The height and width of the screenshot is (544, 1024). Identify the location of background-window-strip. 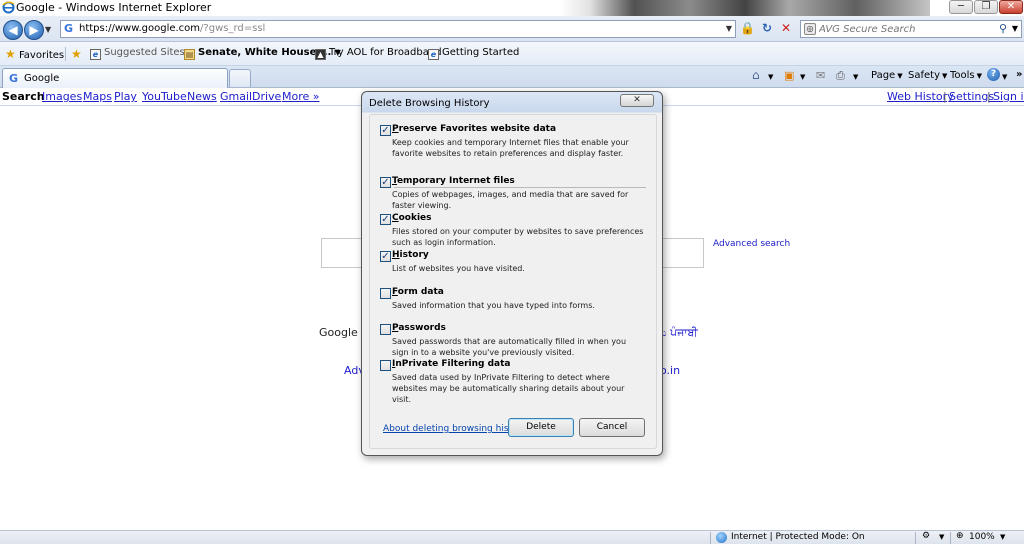
(745, 8).